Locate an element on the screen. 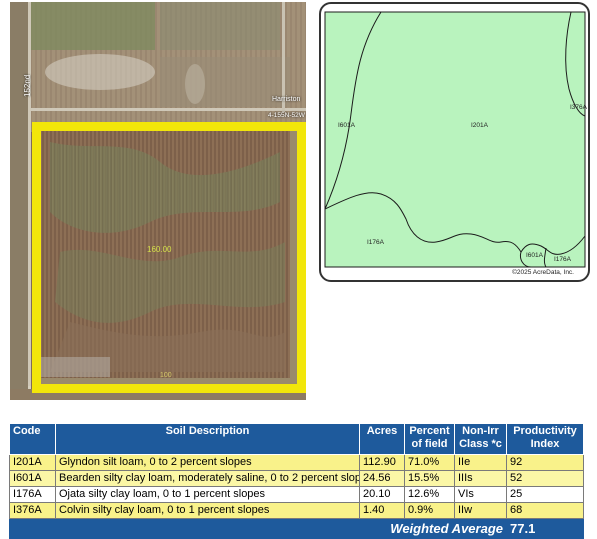  soil-label-i376a: I376A is located at coordinates (578, 107).